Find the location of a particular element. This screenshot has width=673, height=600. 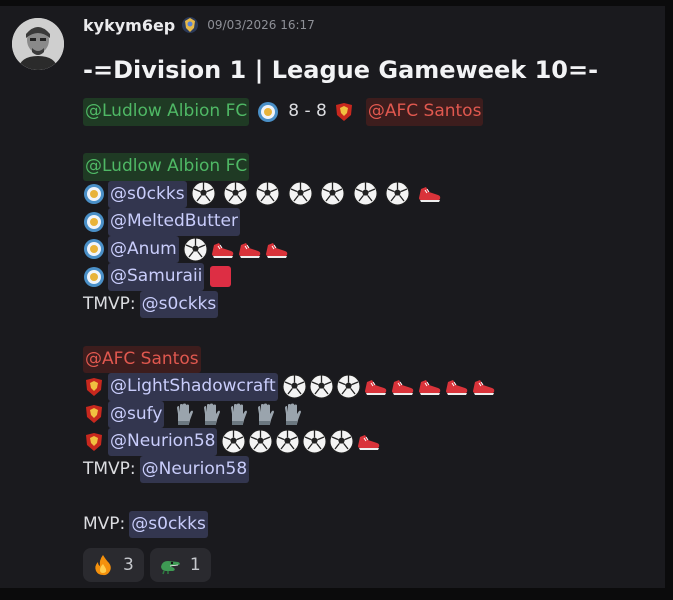

home-section-header: @Ludlow Albion FC is located at coordinates (369, 167).